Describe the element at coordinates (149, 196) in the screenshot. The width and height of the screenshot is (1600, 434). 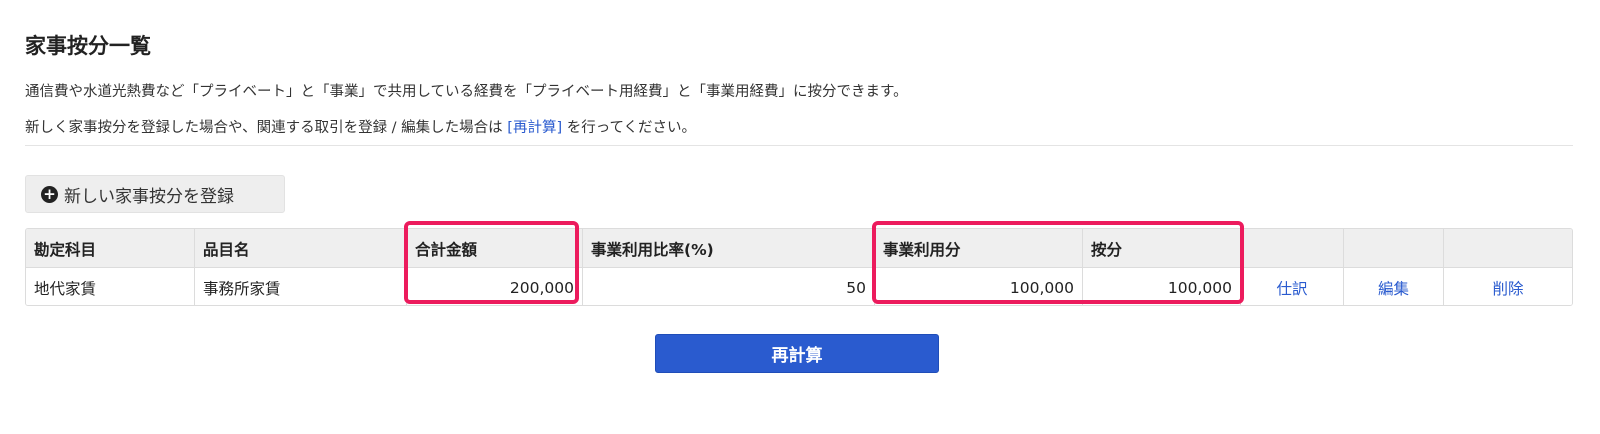
I see `new-allocation-button-label: 新しい家事按分を登録` at that location.